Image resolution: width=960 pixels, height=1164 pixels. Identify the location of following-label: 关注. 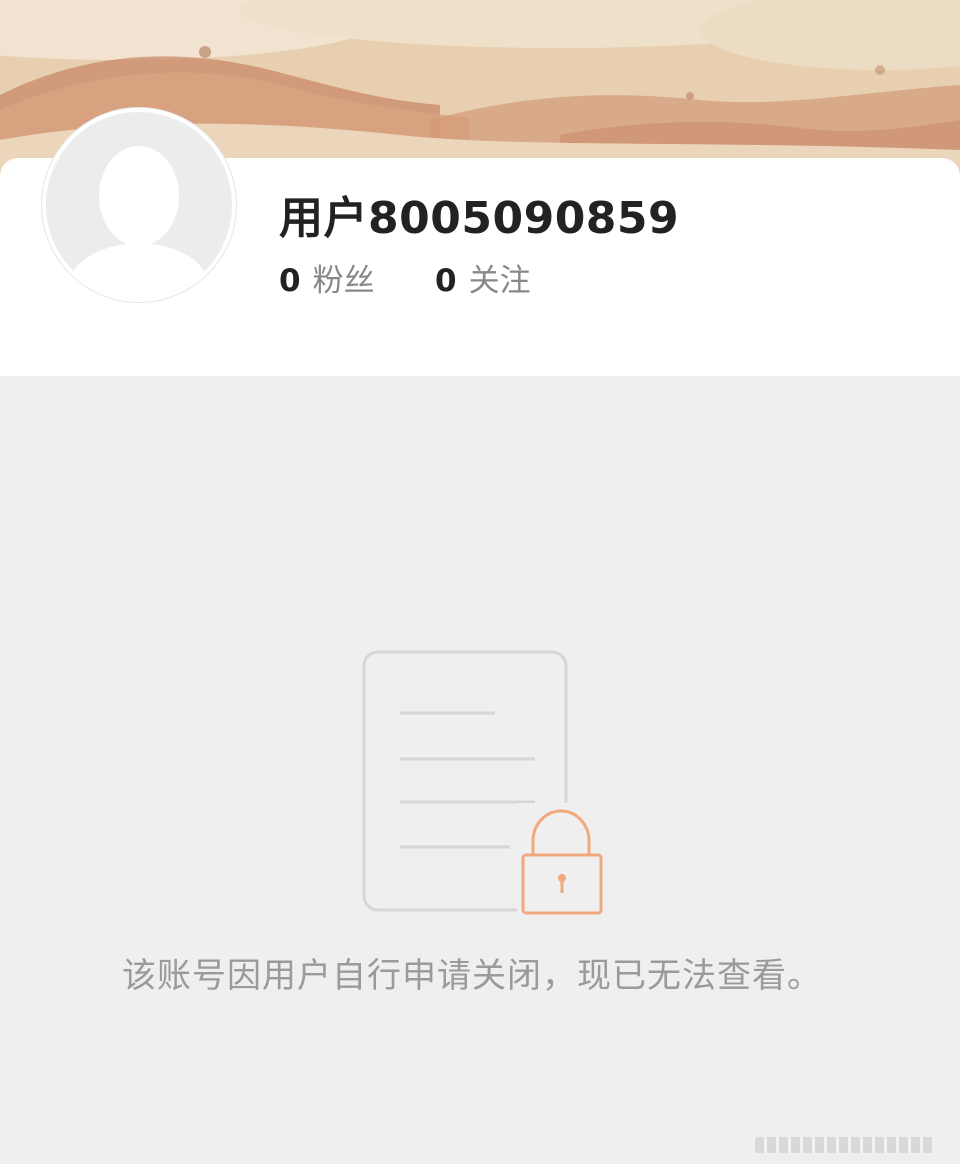
(499, 281).